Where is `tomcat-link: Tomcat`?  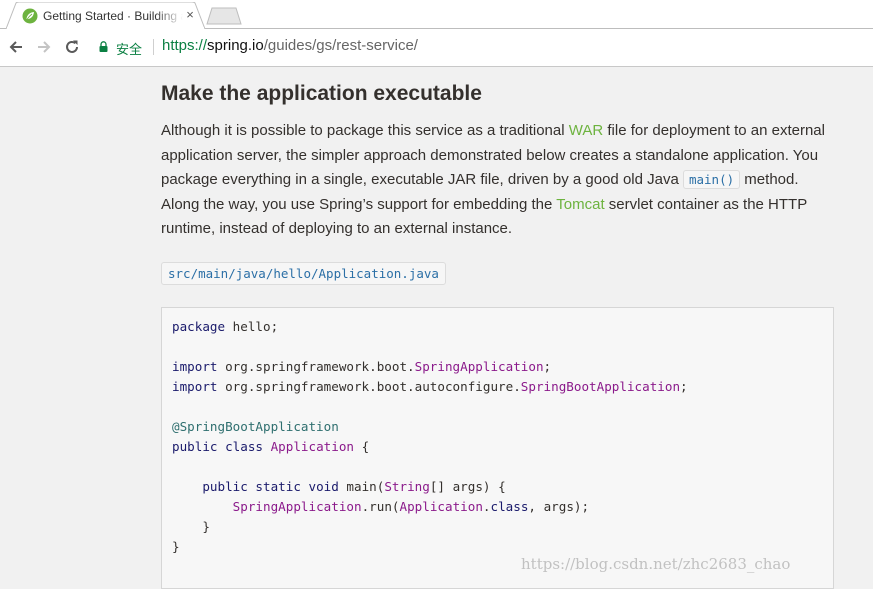 tomcat-link: Tomcat is located at coordinates (580, 204).